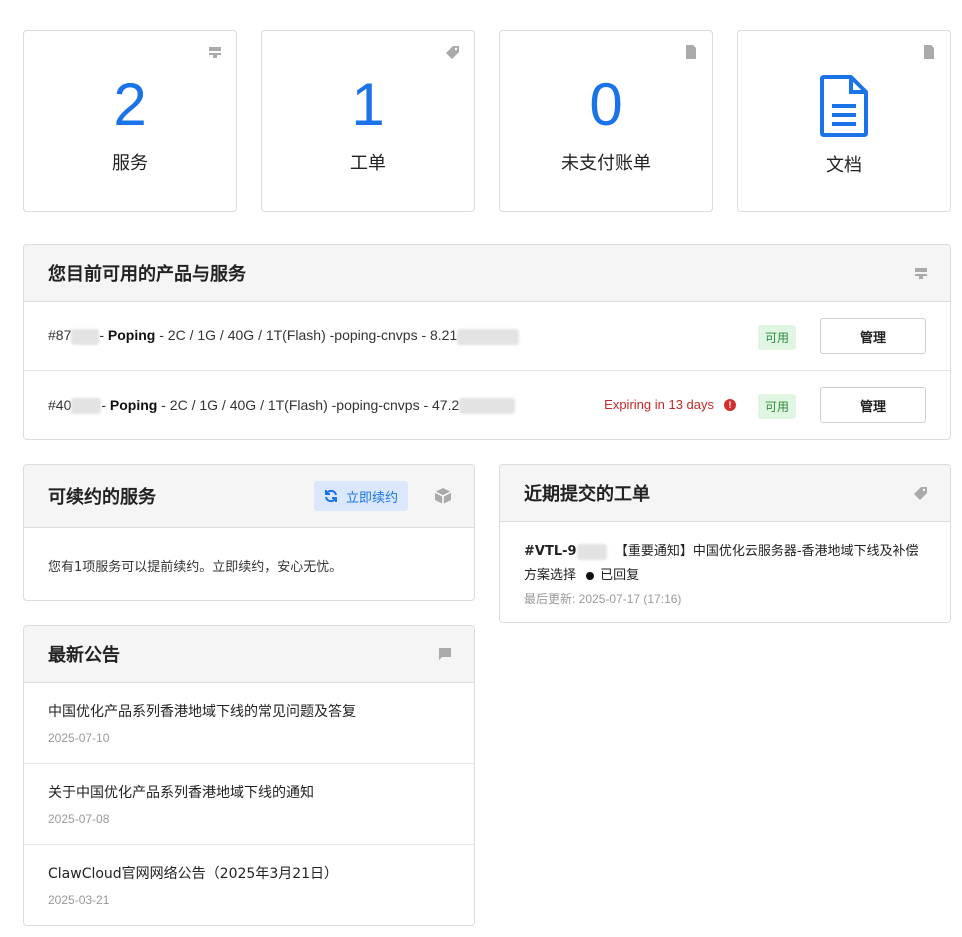 Image resolution: width=962 pixels, height=937 pixels. Describe the element at coordinates (620, 575) in the screenshot. I see `ticket-status: 已回复` at that location.